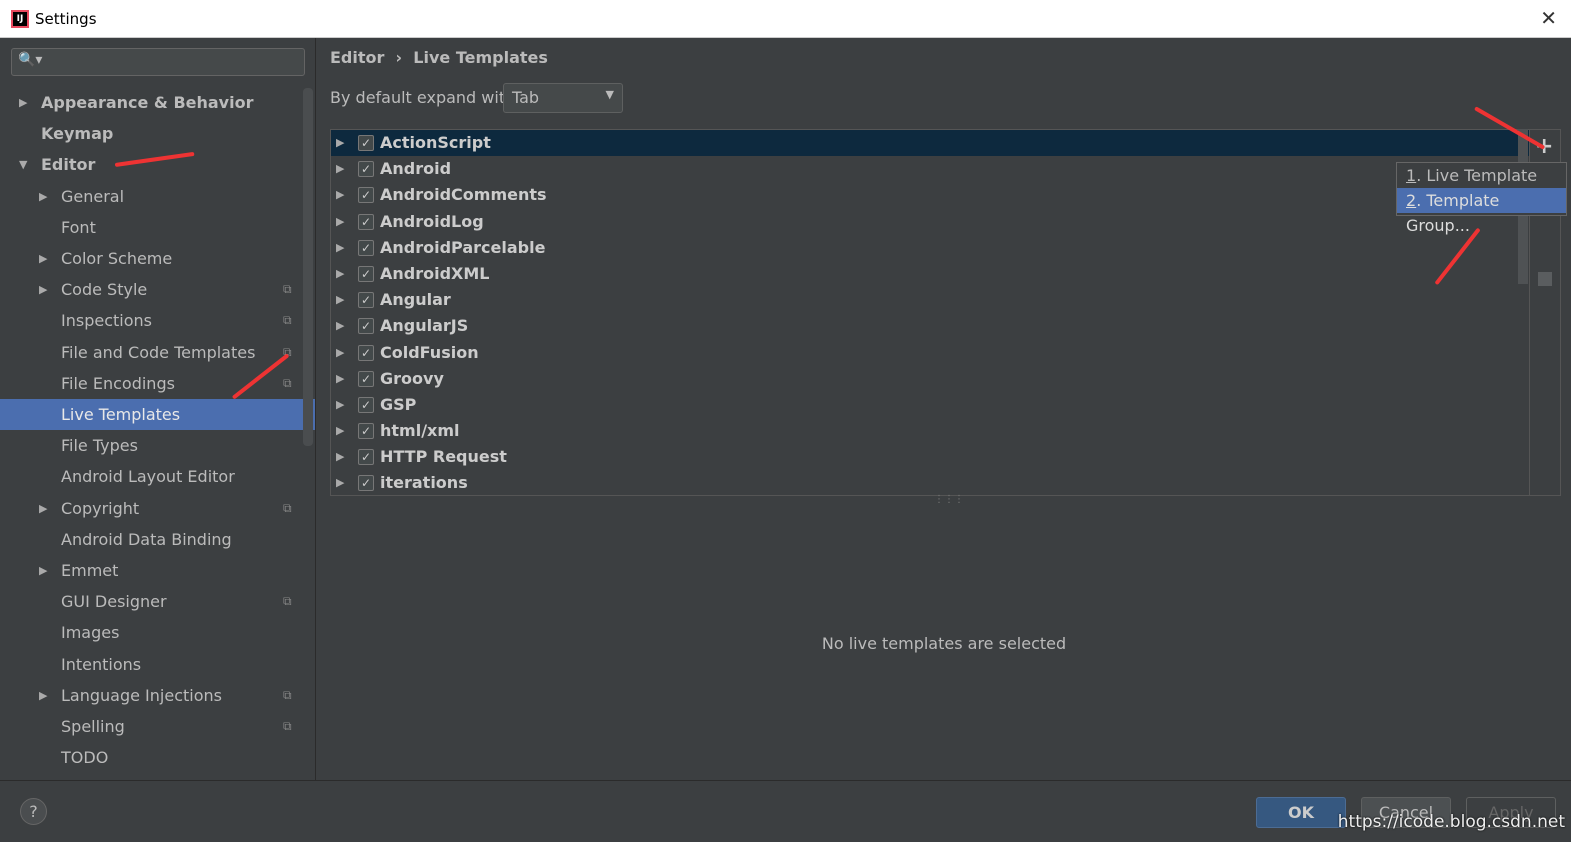 The height and width of the screenshot is (842, 1571). I want to click on template-group-row: ▶ ✓ AndroidComments, so click(930, 195).